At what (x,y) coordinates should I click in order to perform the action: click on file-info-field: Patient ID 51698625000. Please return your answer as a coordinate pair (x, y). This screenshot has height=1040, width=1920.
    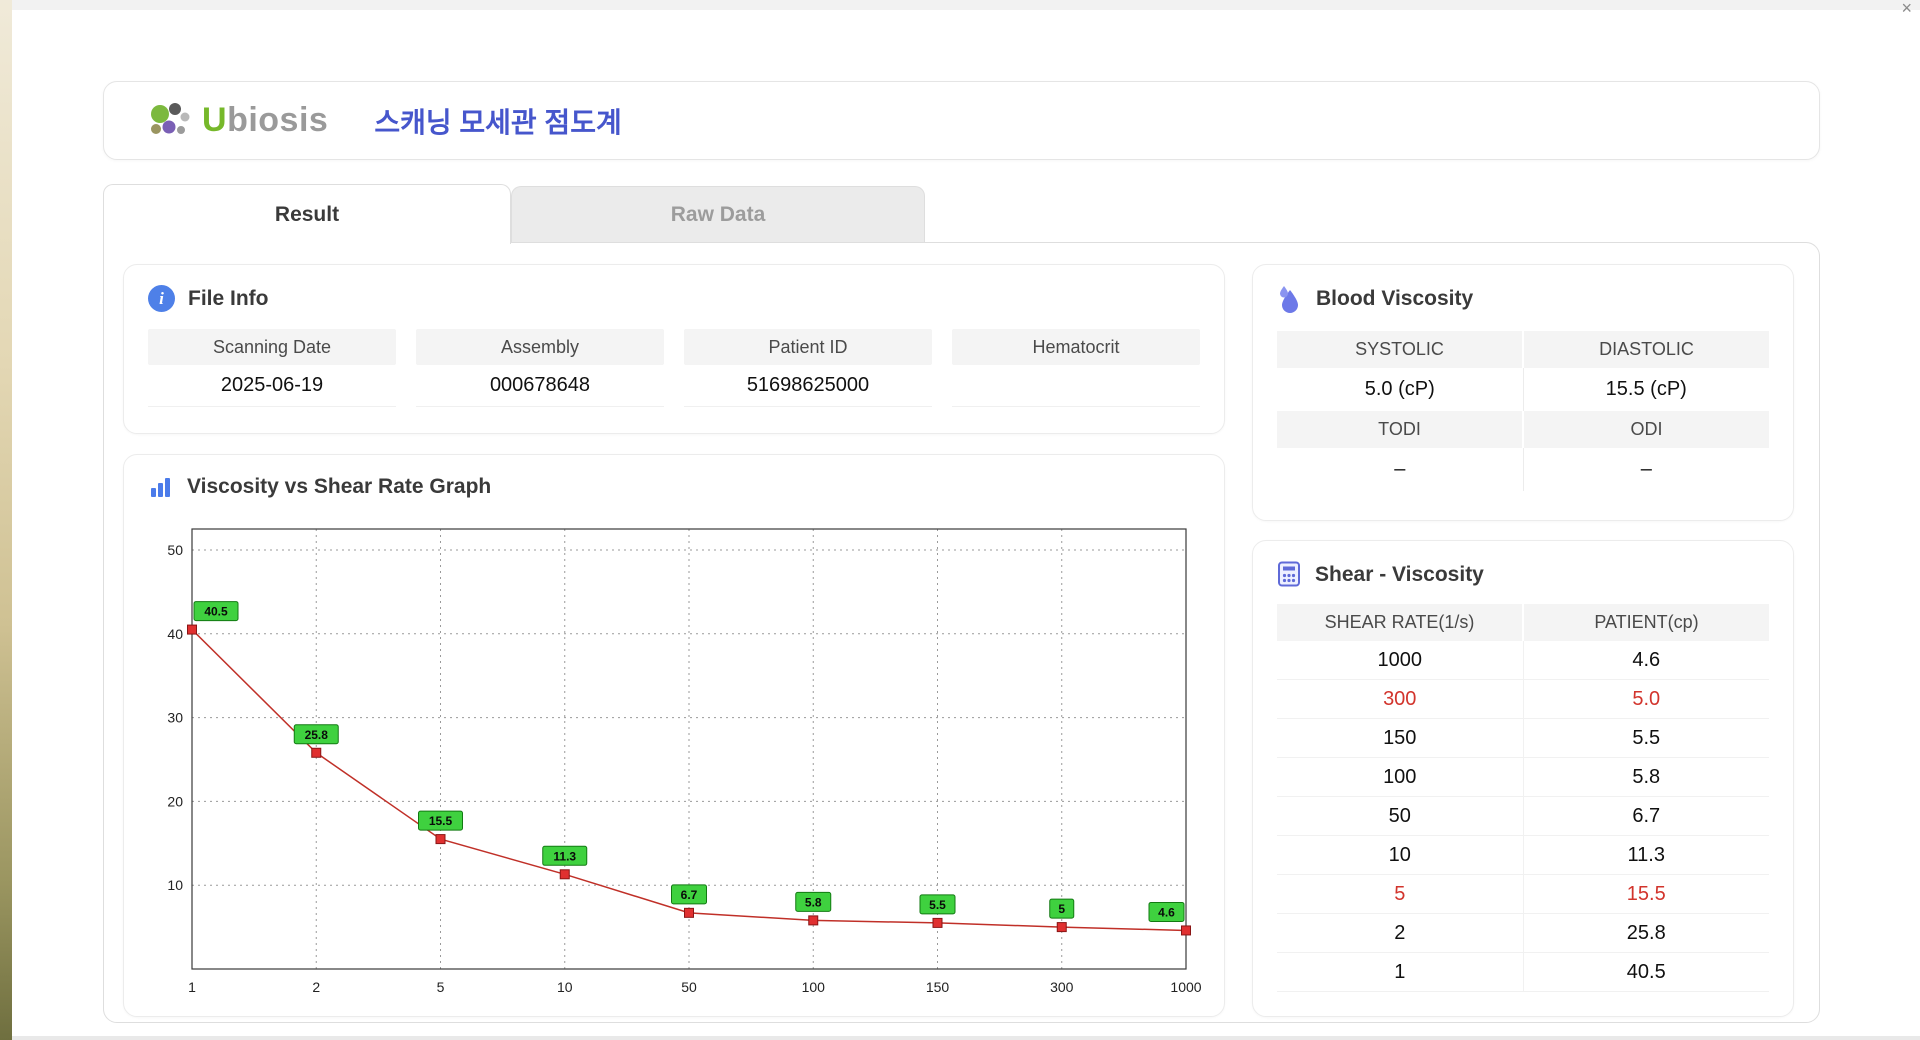
    Looking at the image, I should click on (808, 368).